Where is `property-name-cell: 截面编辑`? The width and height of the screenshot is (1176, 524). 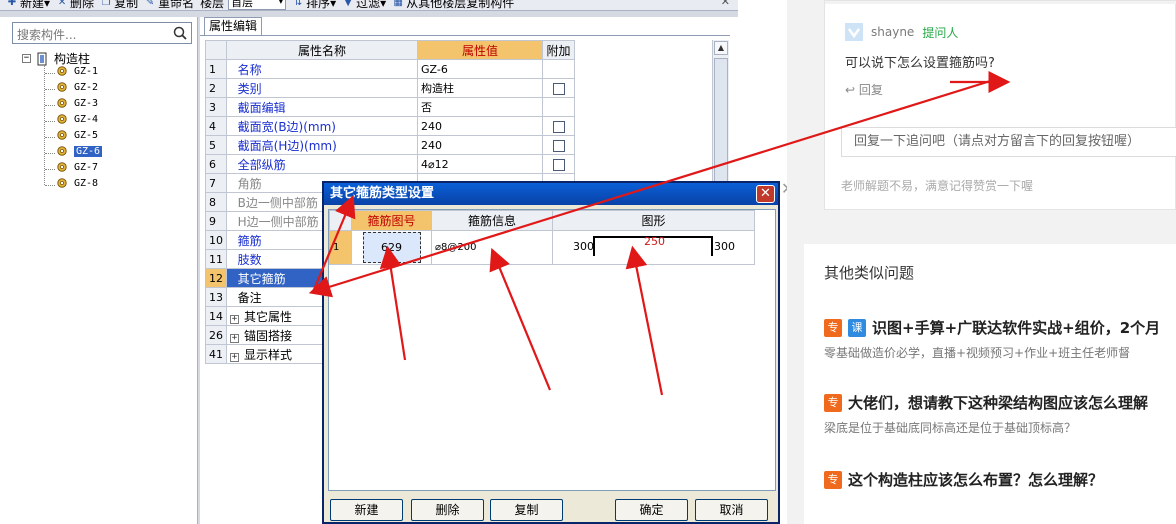
property-name-cell: 截面编辑 is located at coordinates (322, 107).